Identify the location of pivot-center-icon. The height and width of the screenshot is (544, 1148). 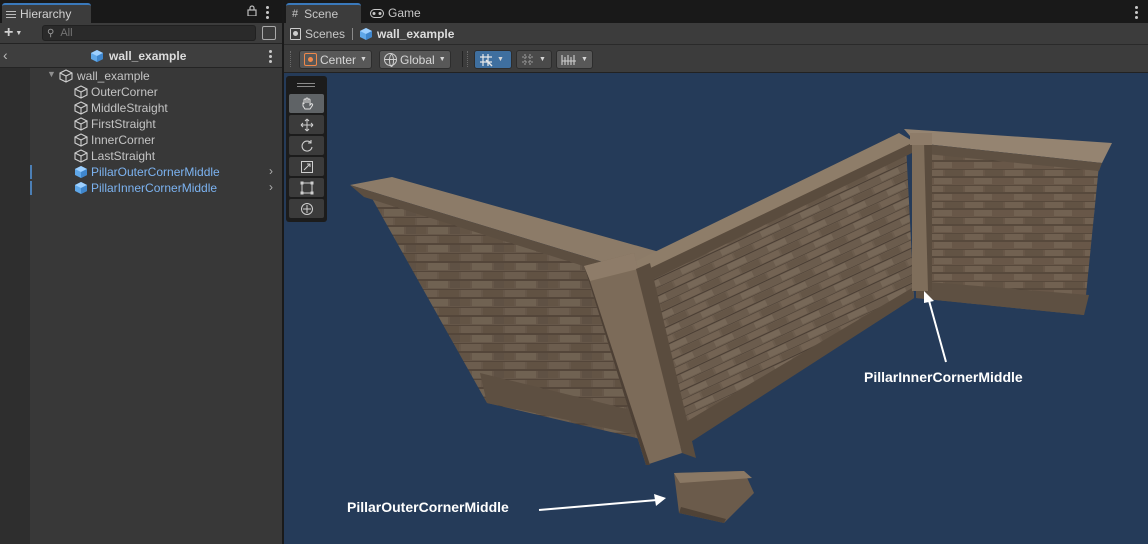
(310, 59).